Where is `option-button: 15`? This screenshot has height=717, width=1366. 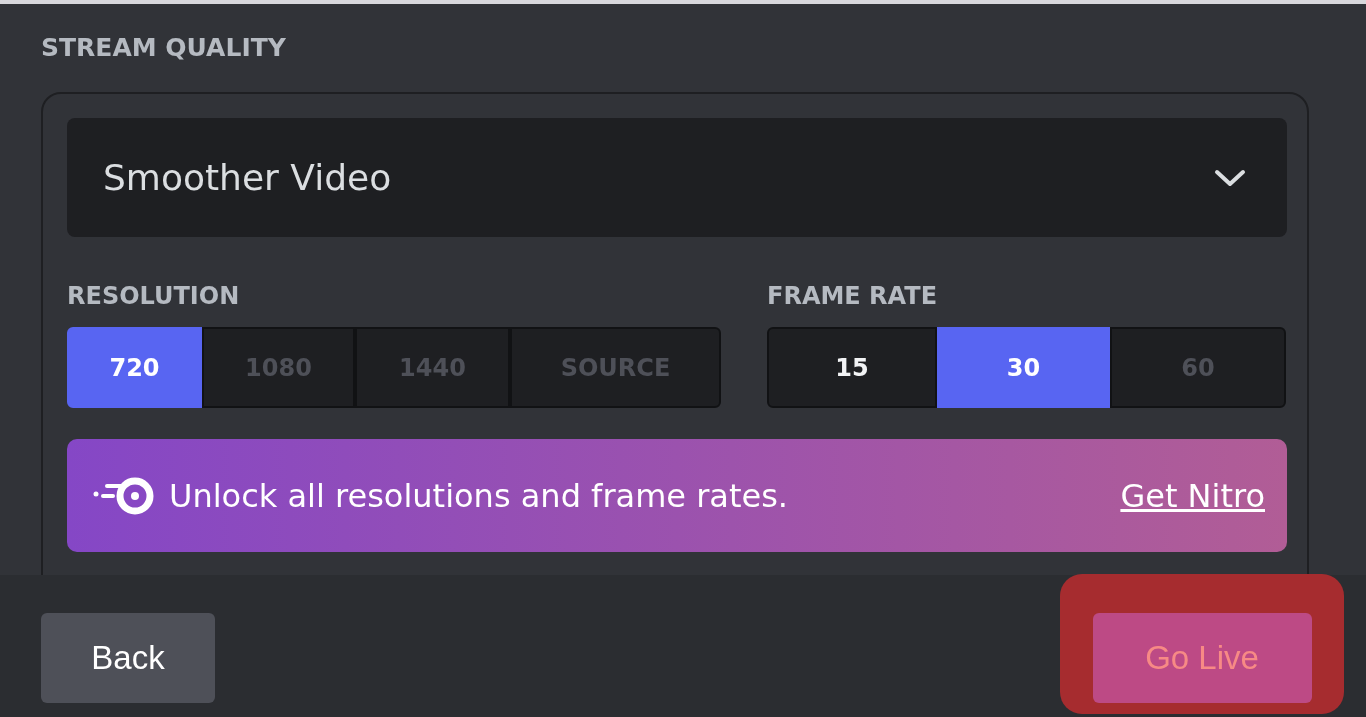 option-button: 15 is located at coordinates (852, 367).